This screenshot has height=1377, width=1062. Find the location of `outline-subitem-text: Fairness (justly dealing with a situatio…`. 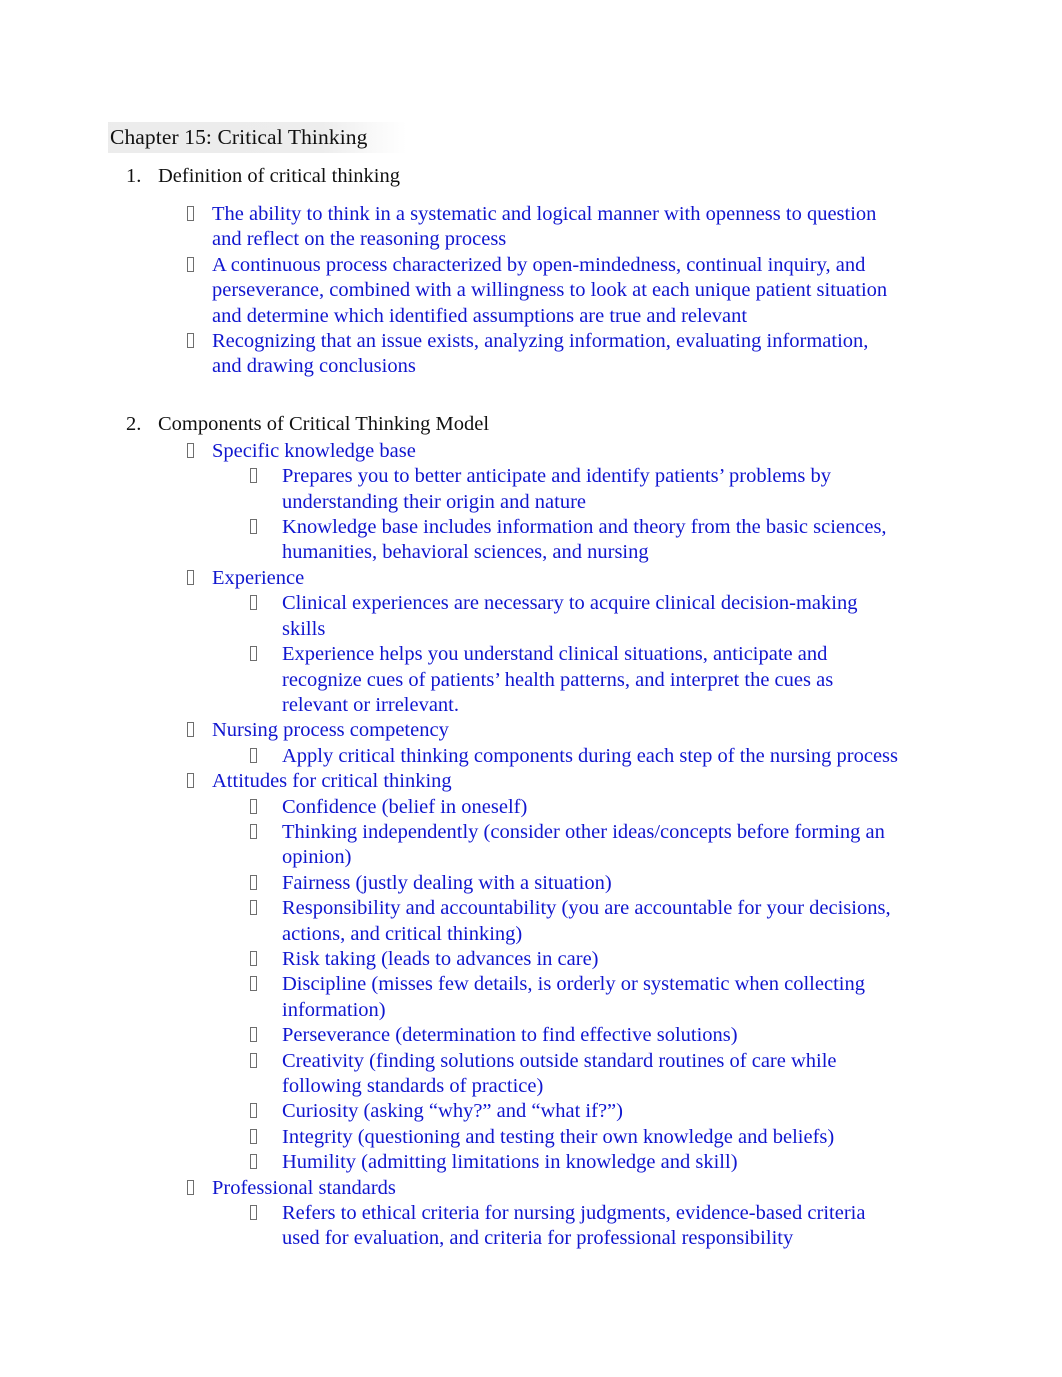

outline-subitem-text: Fairness (justly dealing with a situatio… is located at coordinates (447, 882).